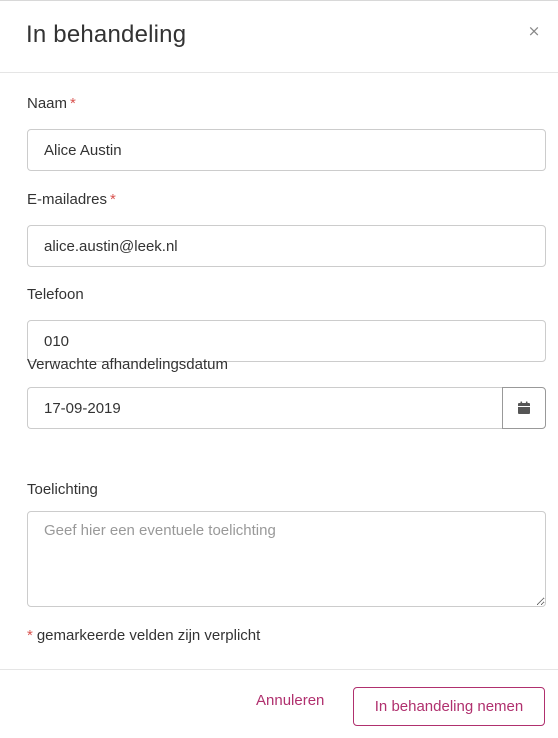 Image resolution: width=558 pixels, height=738 pixels. I want to click on date-picker, so click(286, 408).